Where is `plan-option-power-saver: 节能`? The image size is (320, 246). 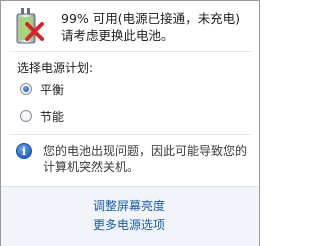 plan-option-power-saver: 节能 is located at coordinates (42, 116).